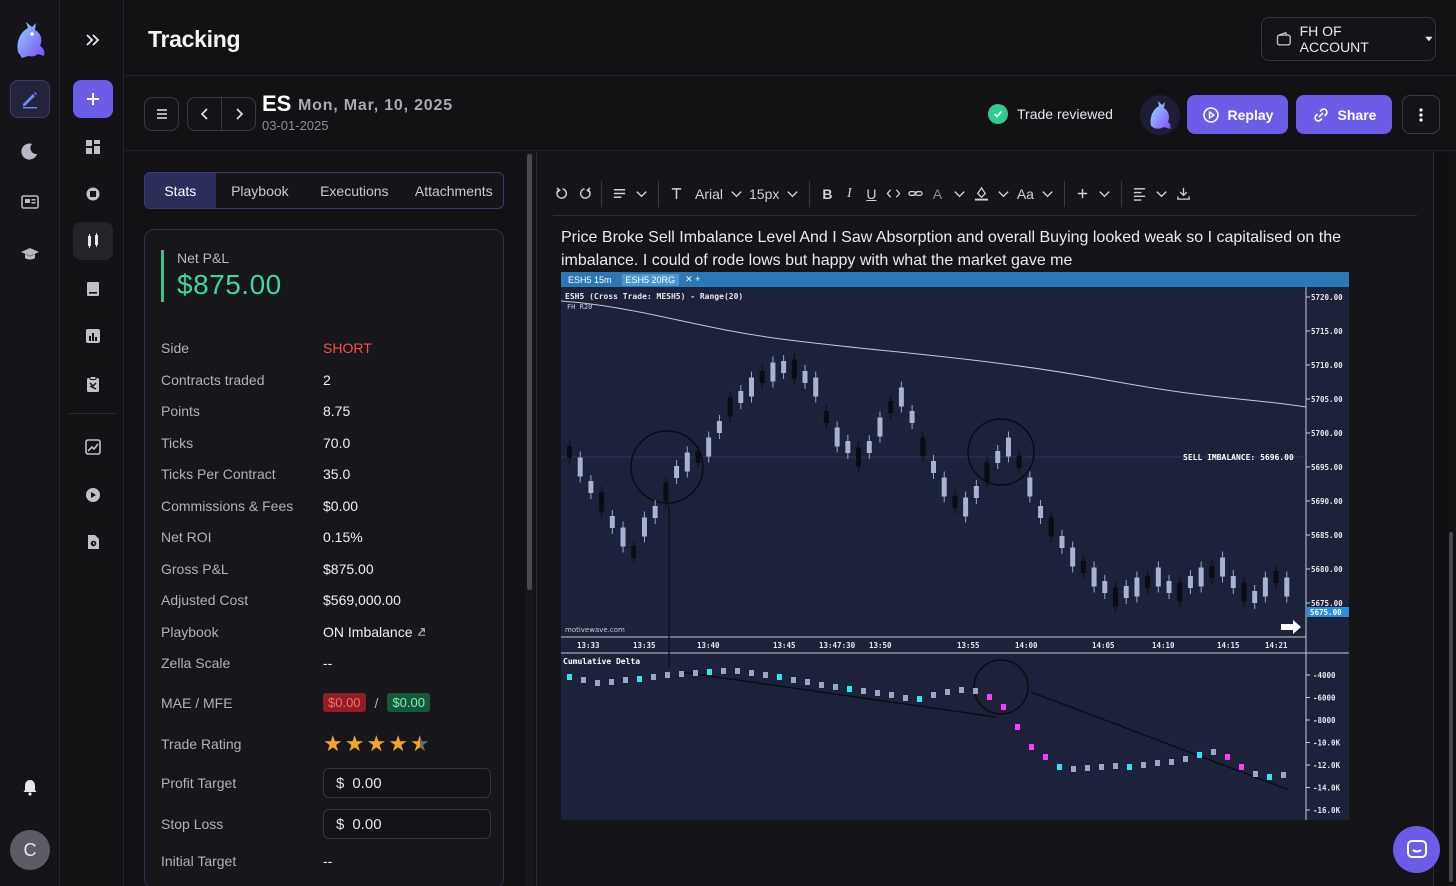 The width and height of the screenshot is (1456, 886). I want to click on nav-replay-icon, so click(93, 495).